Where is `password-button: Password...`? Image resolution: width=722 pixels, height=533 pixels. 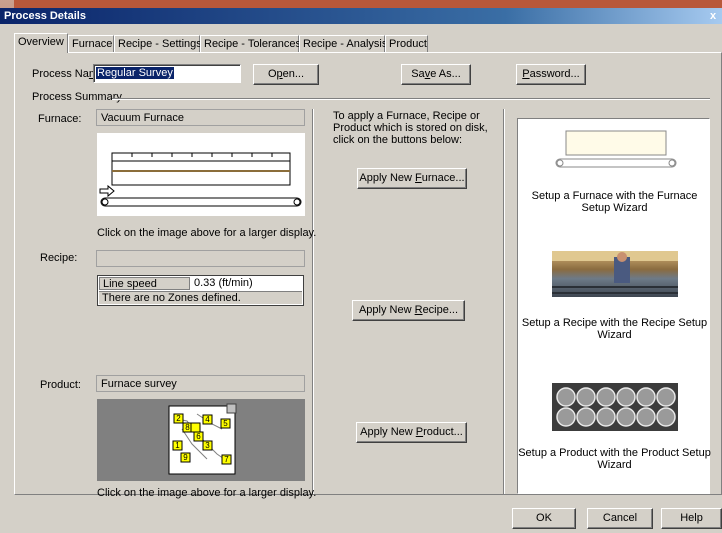
password-button: Password... is located at coordinates (551, 74).